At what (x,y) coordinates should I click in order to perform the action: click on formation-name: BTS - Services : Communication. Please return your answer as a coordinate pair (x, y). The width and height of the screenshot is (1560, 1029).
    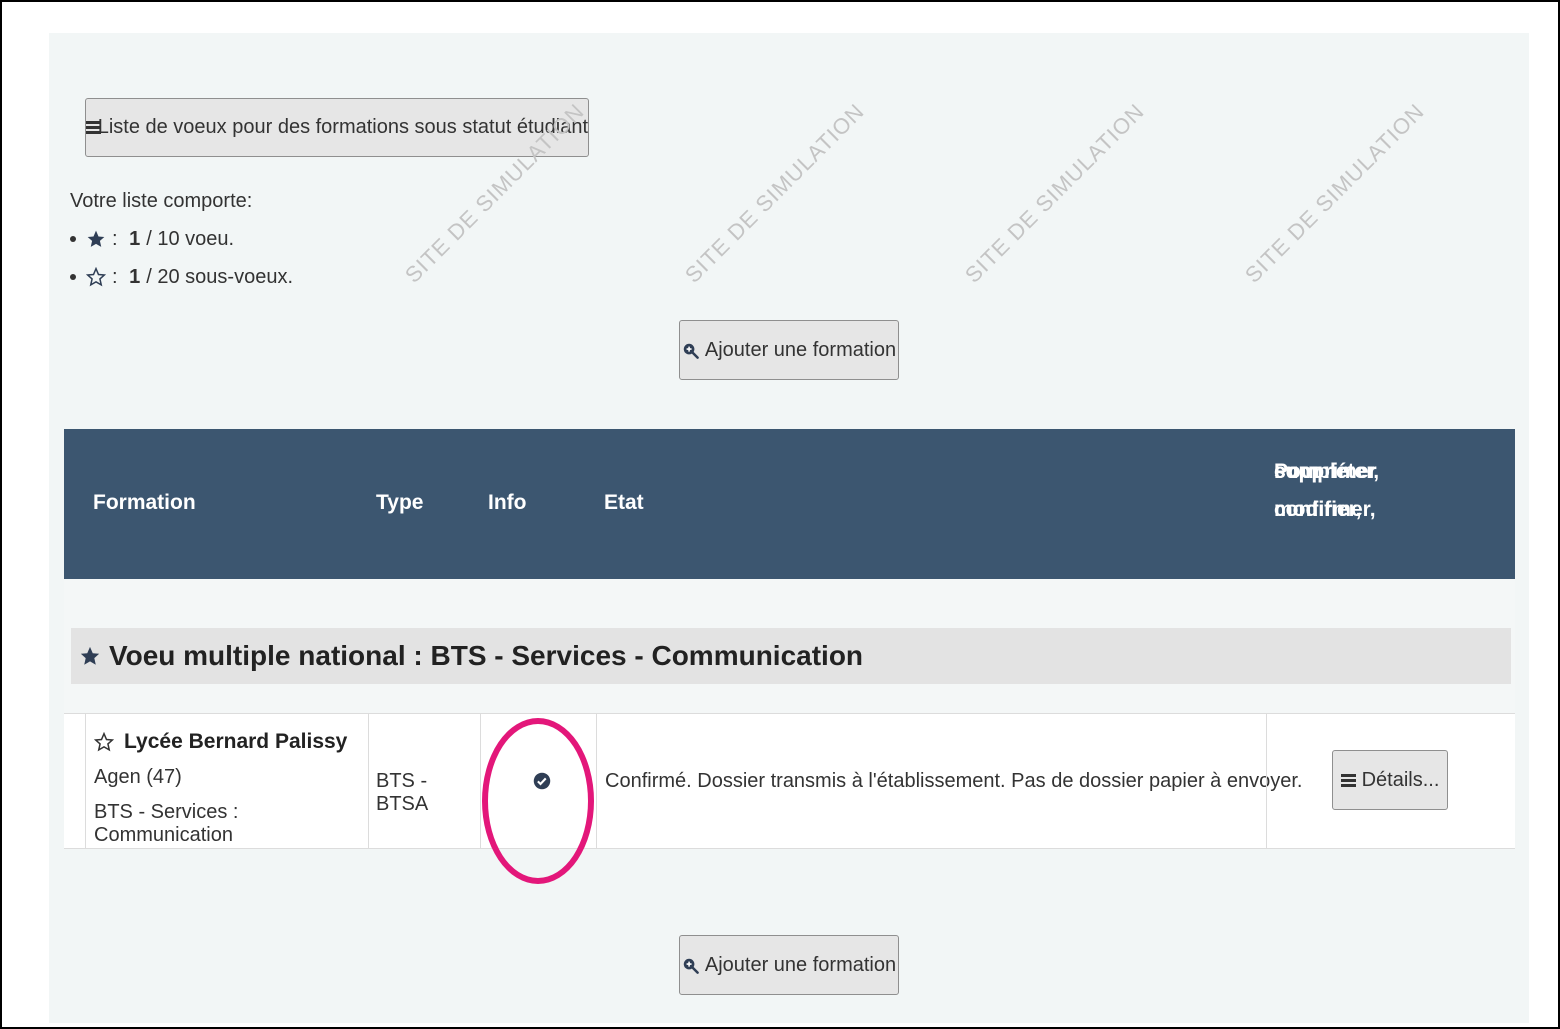
    Looking at the image, I should click on (166, 823).